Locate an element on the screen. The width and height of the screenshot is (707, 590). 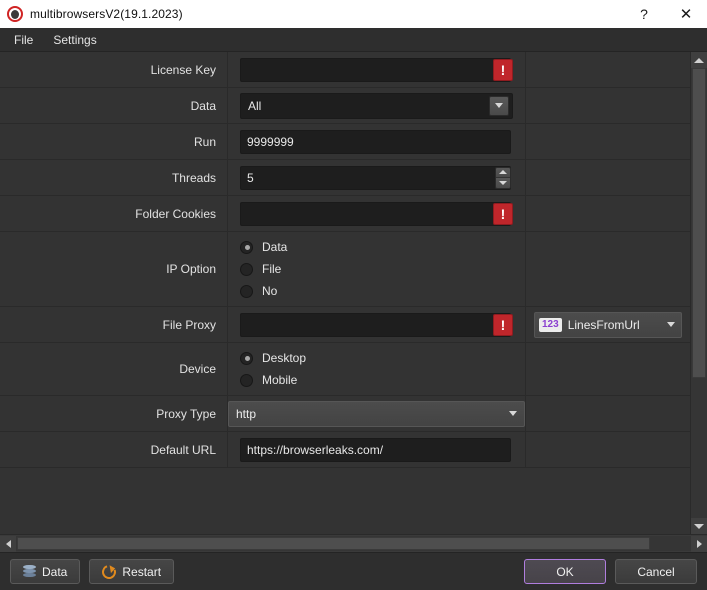
row-label-cell: Data is located at coordinates (114, 105).